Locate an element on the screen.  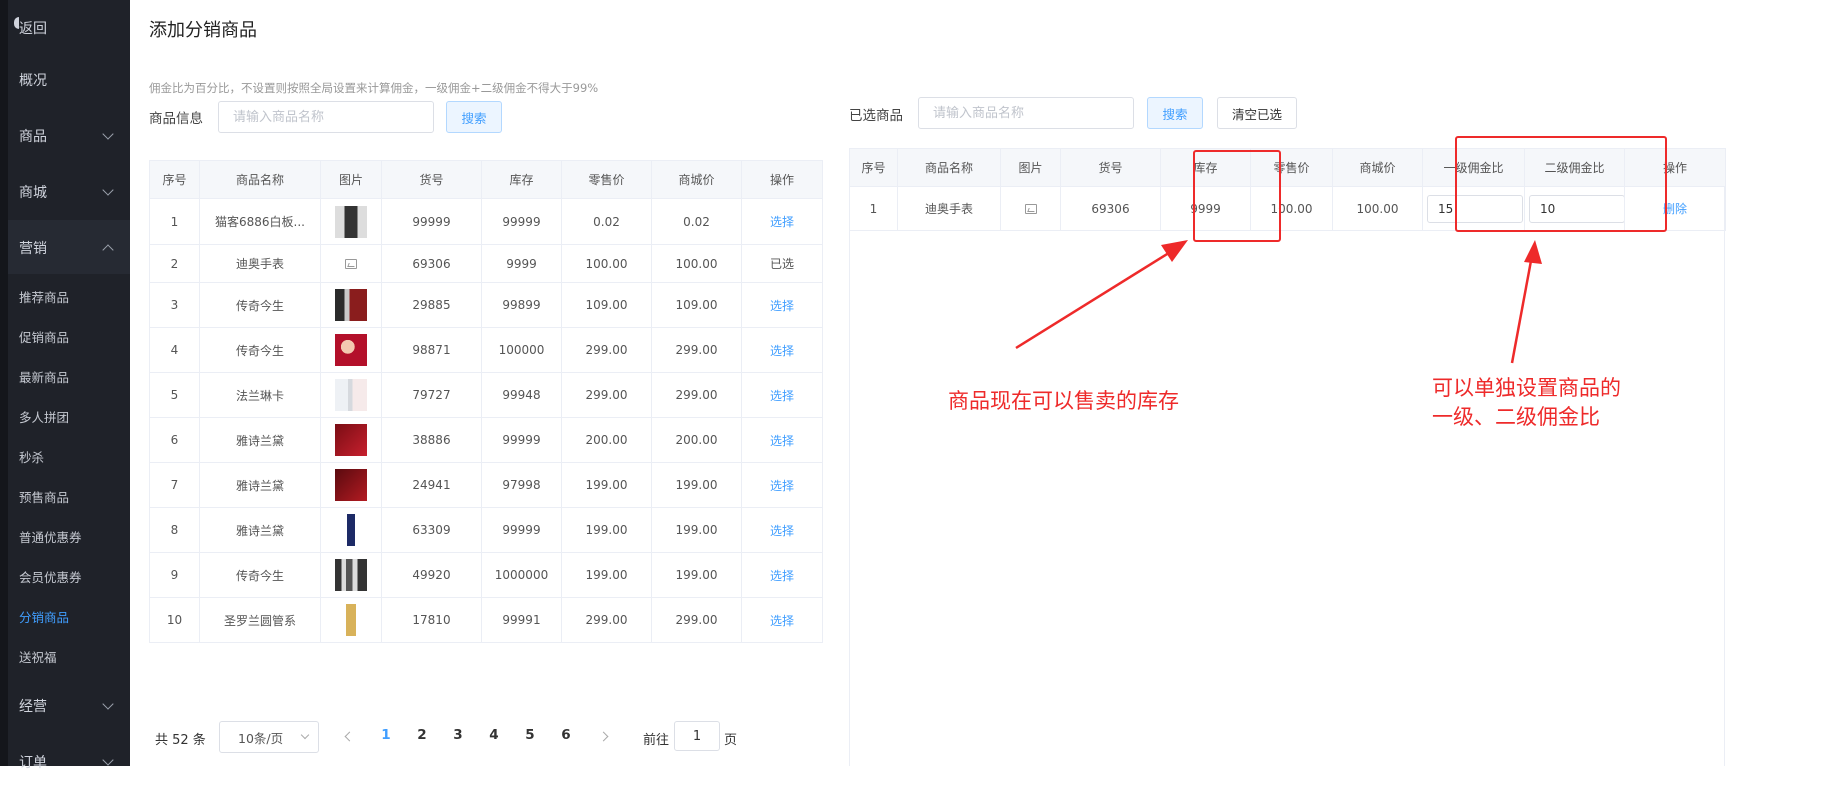
commission-annotation-line1: 可以单独设置商品的 is located at coordinates (1526, 388).